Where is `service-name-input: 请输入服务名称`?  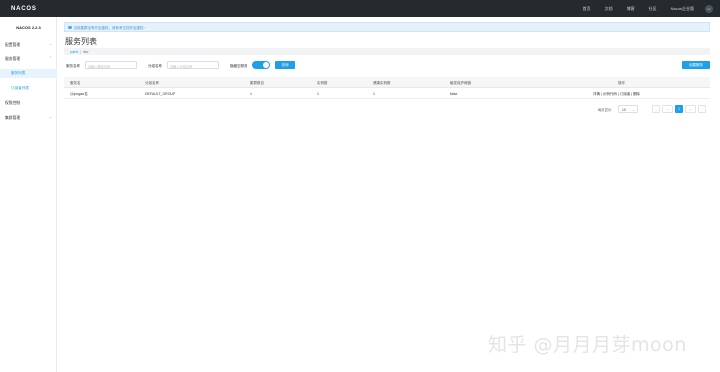
service-name-input: 请输入服务名称 is located at coordinates (111, 65).